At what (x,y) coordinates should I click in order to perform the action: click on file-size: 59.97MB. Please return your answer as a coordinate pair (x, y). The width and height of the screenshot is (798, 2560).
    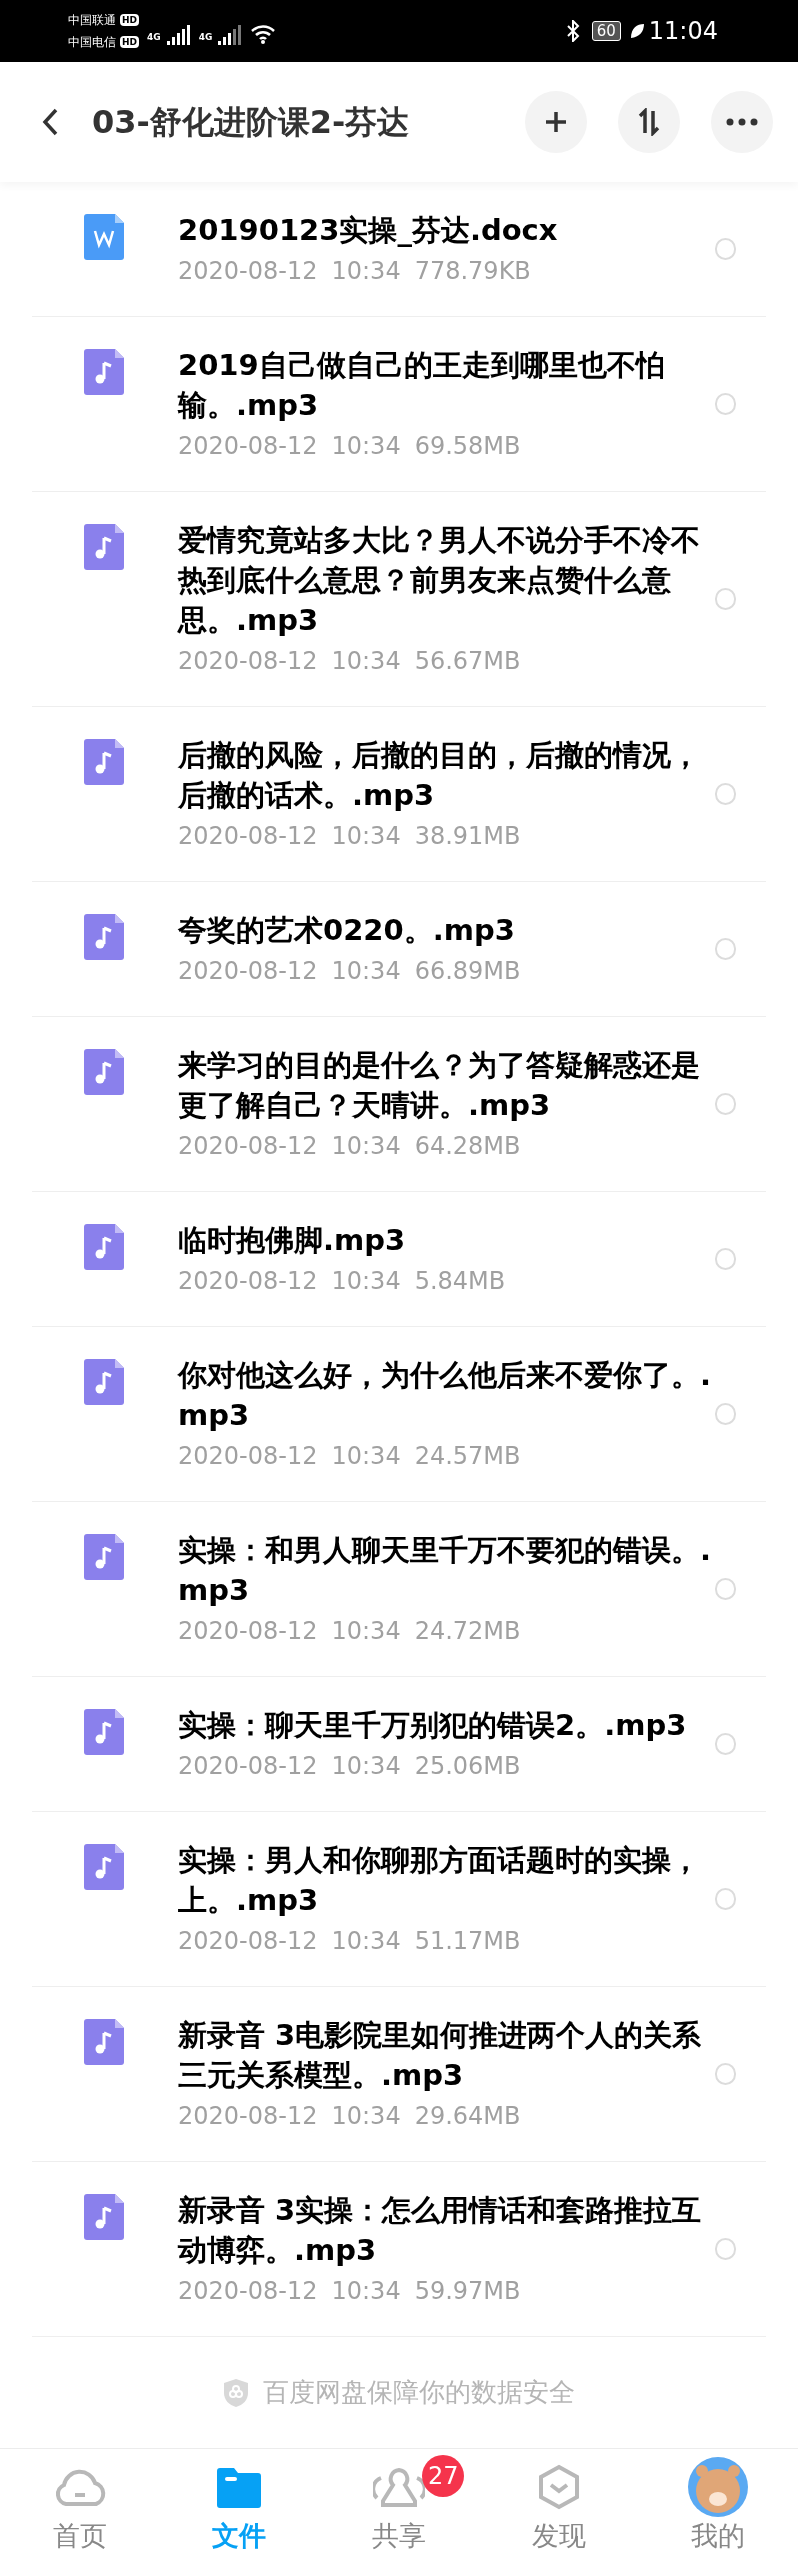
    Looking at the image, I should click on (467, 2291).